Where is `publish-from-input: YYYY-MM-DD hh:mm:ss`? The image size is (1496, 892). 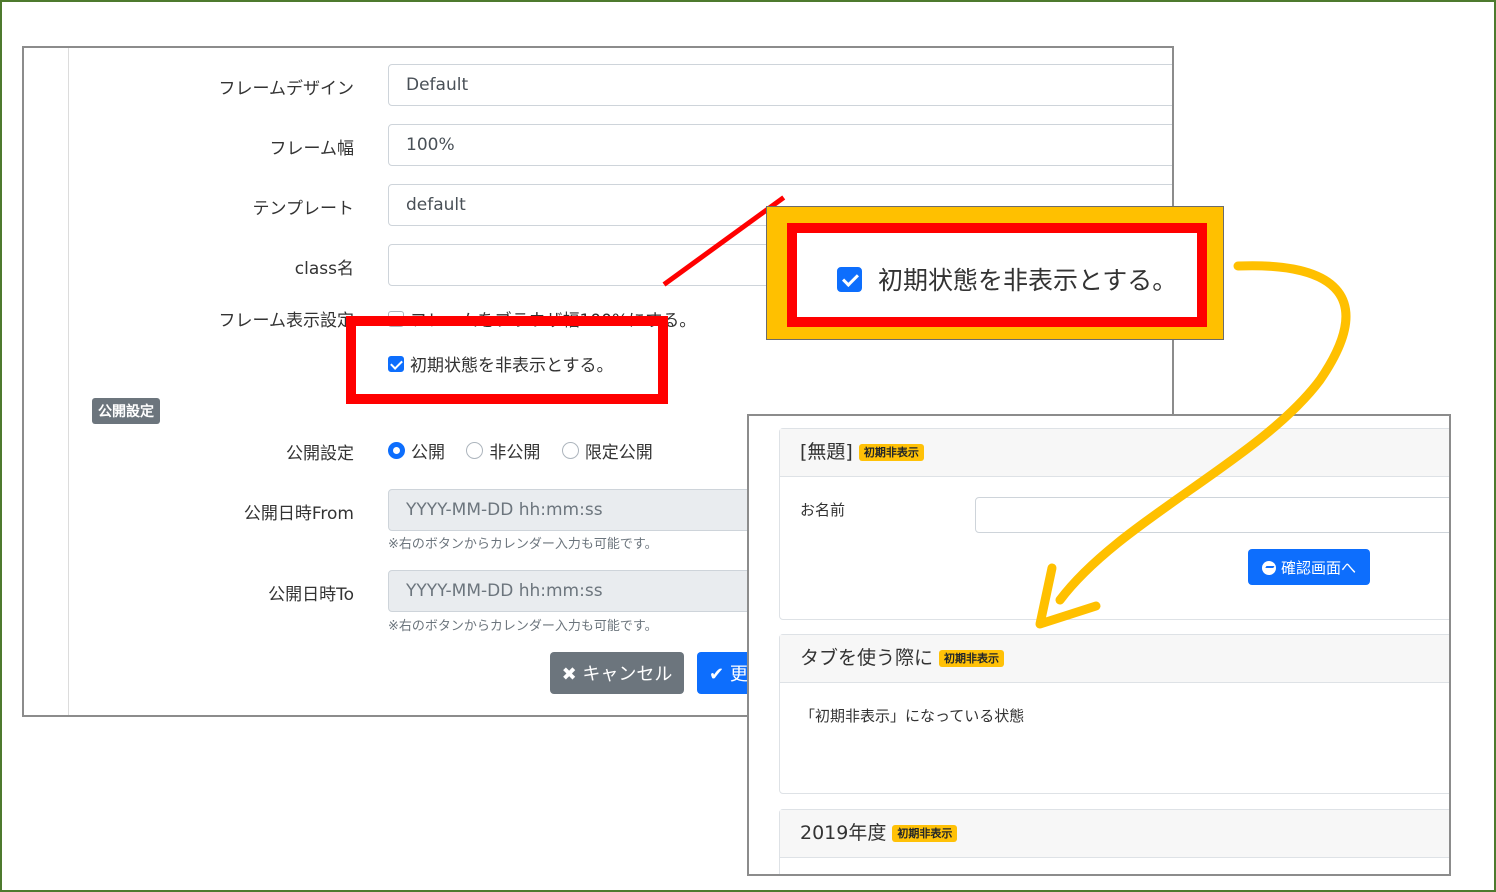
publish-from-input: YYYY-MM-DD hh:mm:ss is located at coordinates (578, 510).